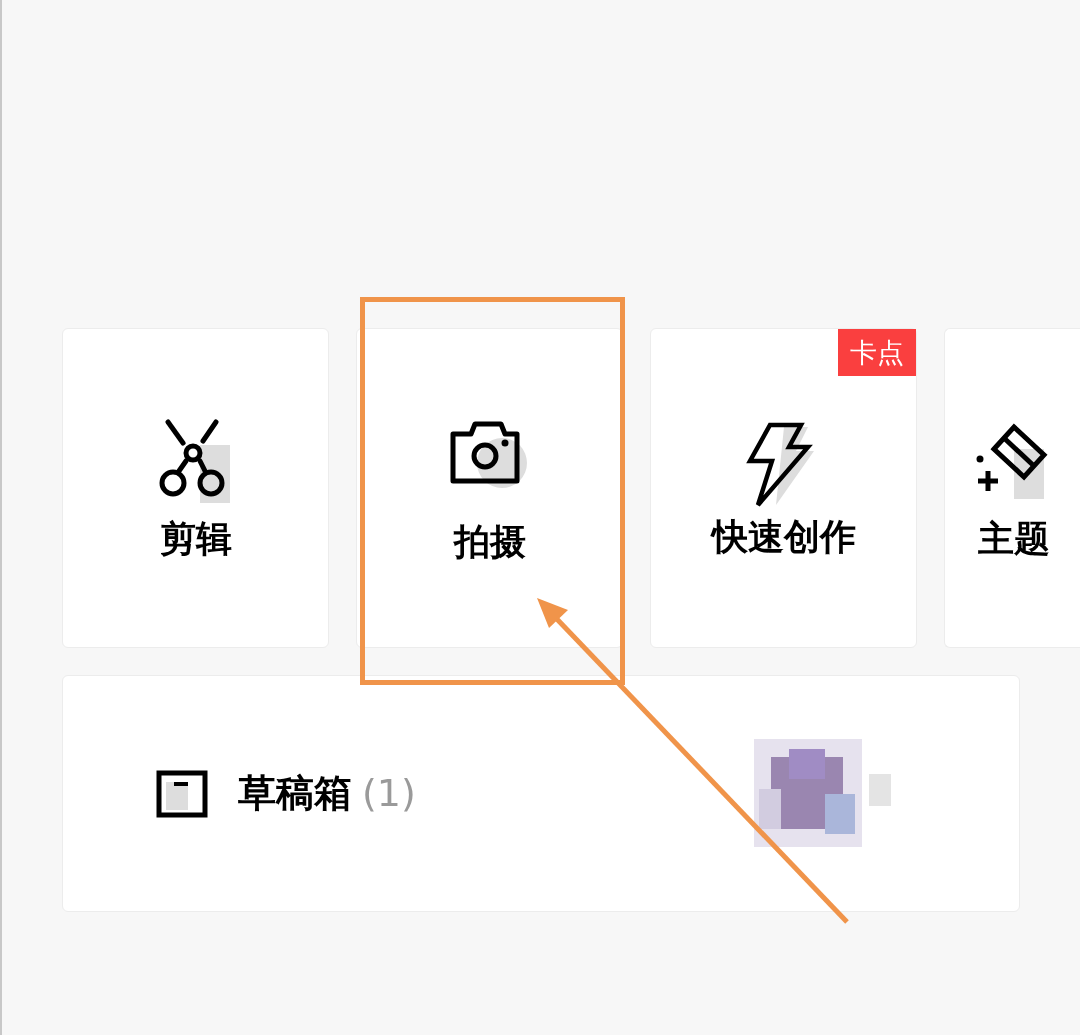 The height and width of the screenshot is (1035, 1080). Describe the element at coordinates (783, 537) in the screenshot. I see `card-label: 快速创作` at that location.